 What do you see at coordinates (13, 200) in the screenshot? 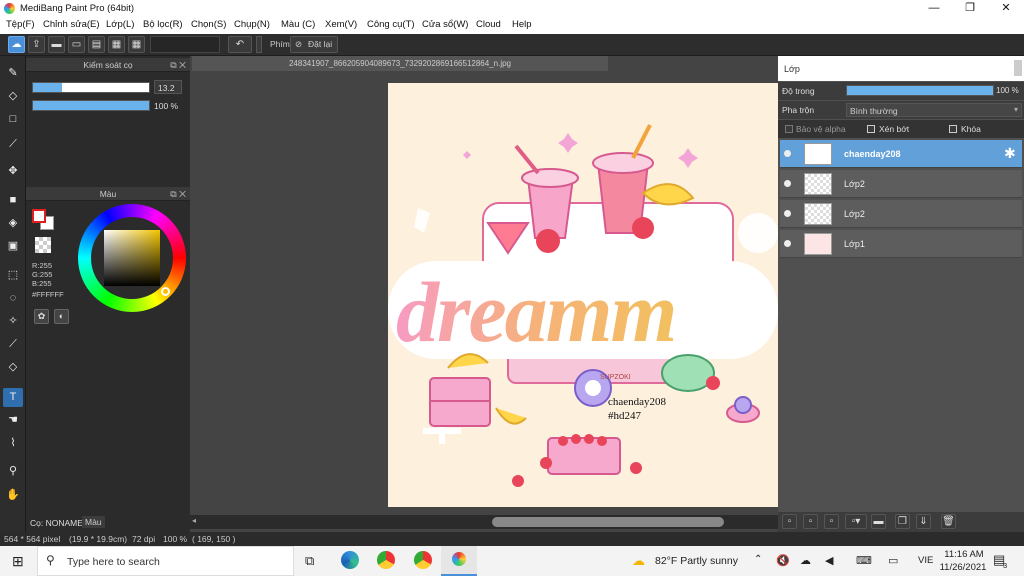
I see `fill-rect-tool-icon: ■` at bounding box center [13, 200].